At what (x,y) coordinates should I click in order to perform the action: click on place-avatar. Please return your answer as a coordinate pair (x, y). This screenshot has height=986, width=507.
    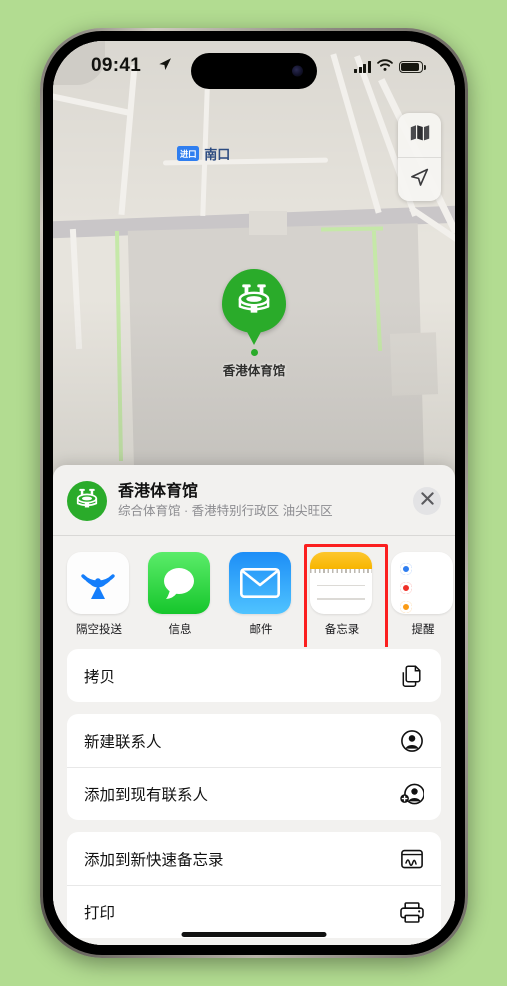
    Looking at the image, I should click on (87, 501).